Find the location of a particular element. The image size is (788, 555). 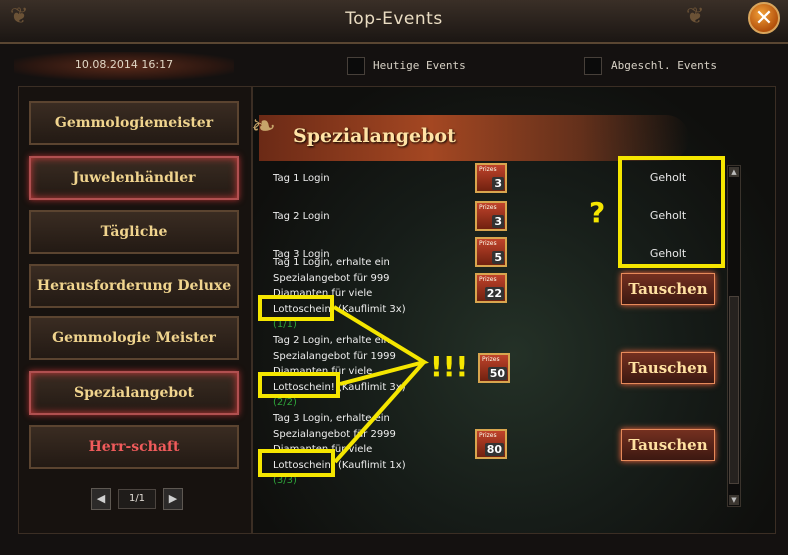

annotation-lines is located at coordinates (381, 384).